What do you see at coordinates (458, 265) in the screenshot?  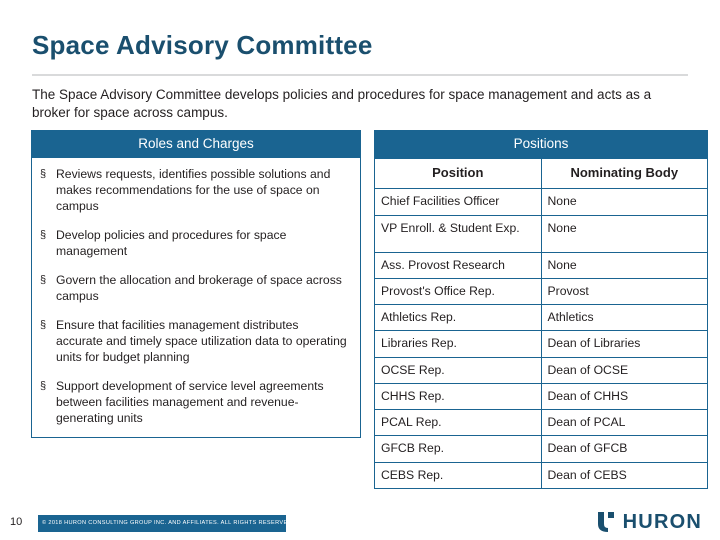 I see `cell-position: Ass. Provost Research` at bounding box center [458, 265].